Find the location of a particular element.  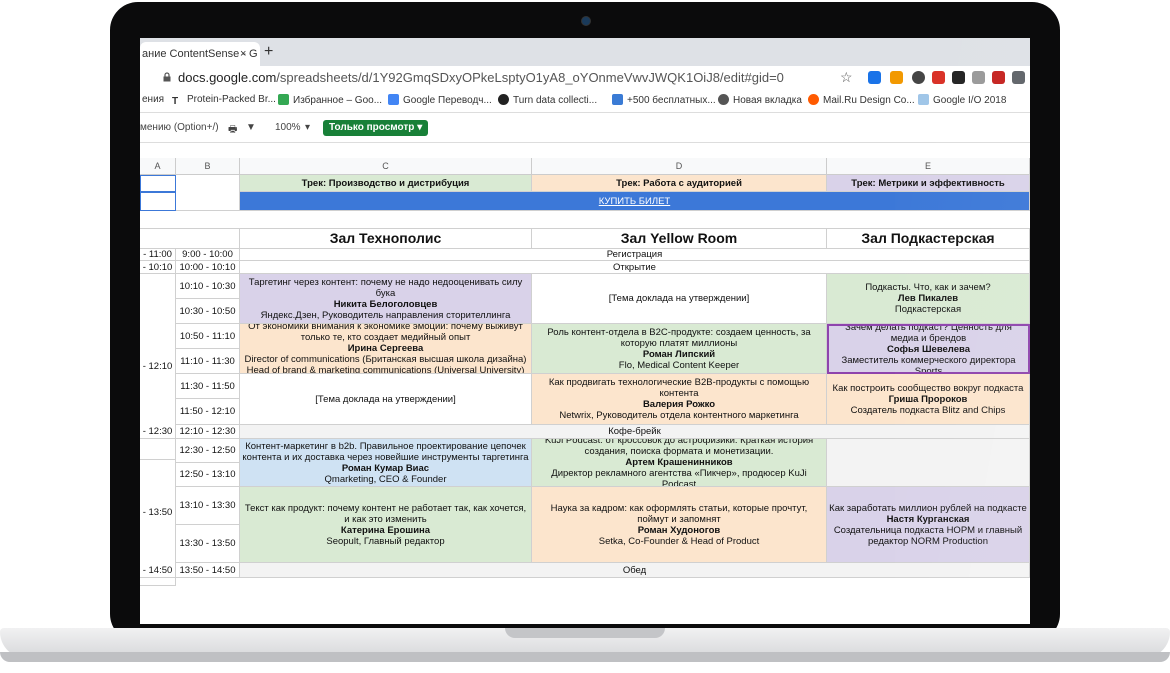

print-icon: 🖶 is located at coordinates (232, 130).